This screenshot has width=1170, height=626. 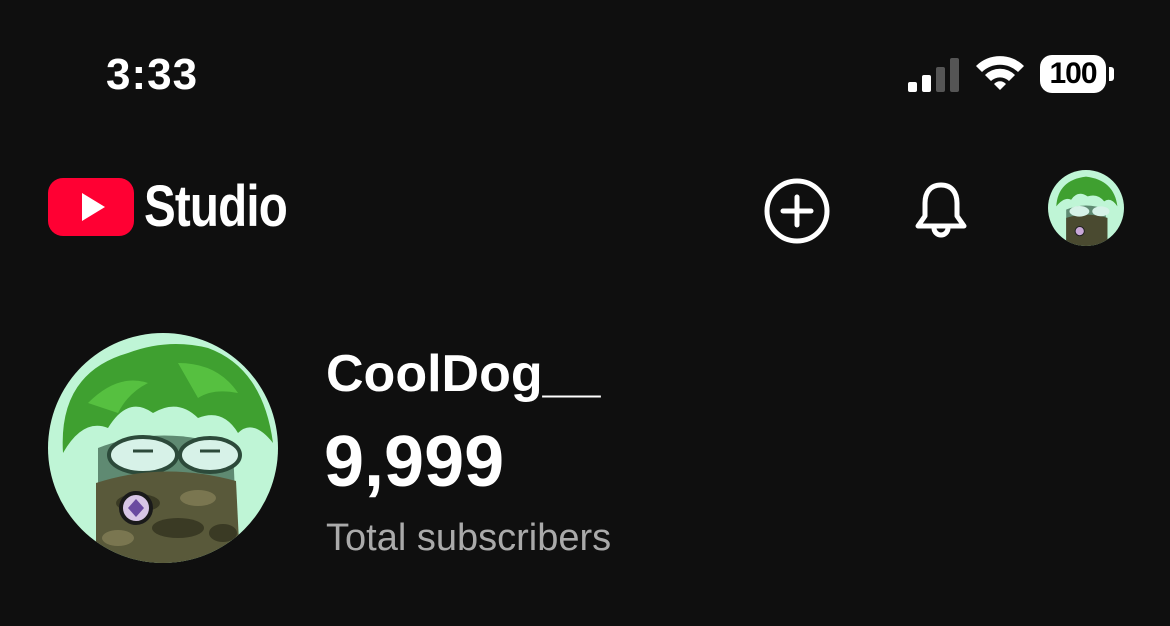 I want to click on logo-text: Studio, so click(x=216, y=206).